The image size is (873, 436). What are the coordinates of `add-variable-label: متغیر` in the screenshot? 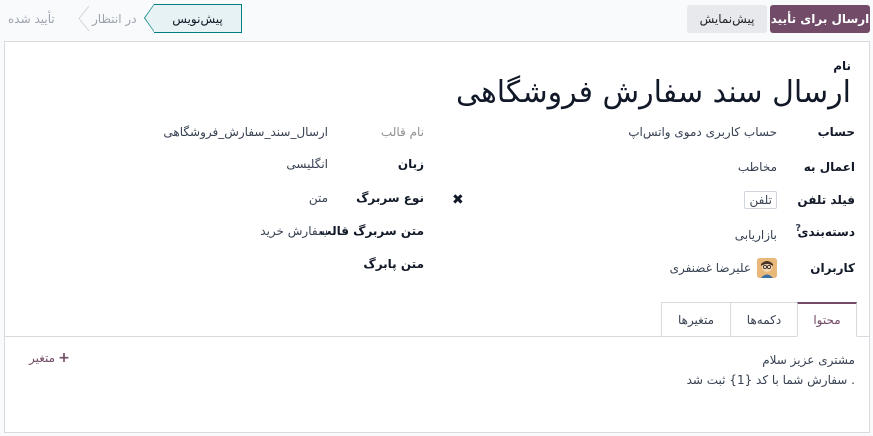 It's located at (42, 358).